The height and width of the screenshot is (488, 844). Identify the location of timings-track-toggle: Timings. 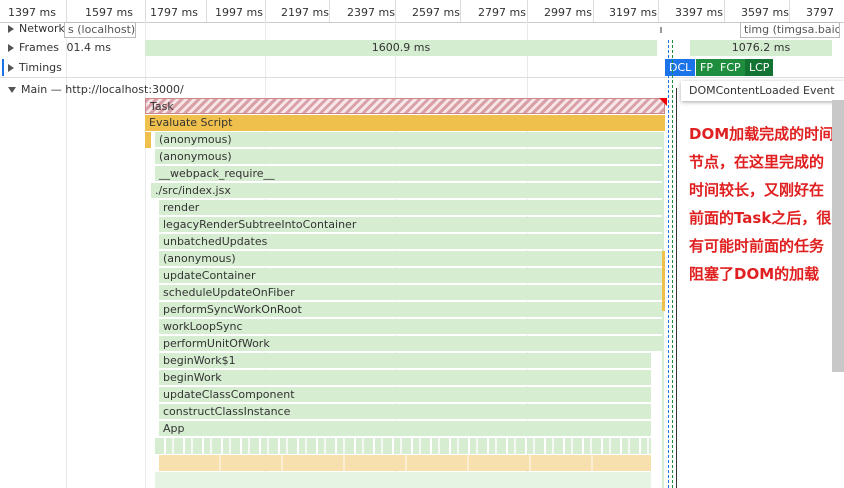
(35, 67).